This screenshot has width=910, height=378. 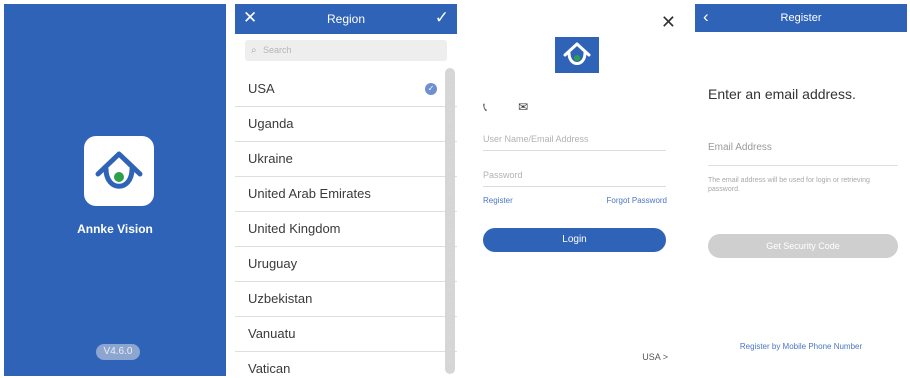 What do you see at coordinates (665, 357) in the screenshot?
I see `chevron-right-icon: >` at bounding box center [665, 357].